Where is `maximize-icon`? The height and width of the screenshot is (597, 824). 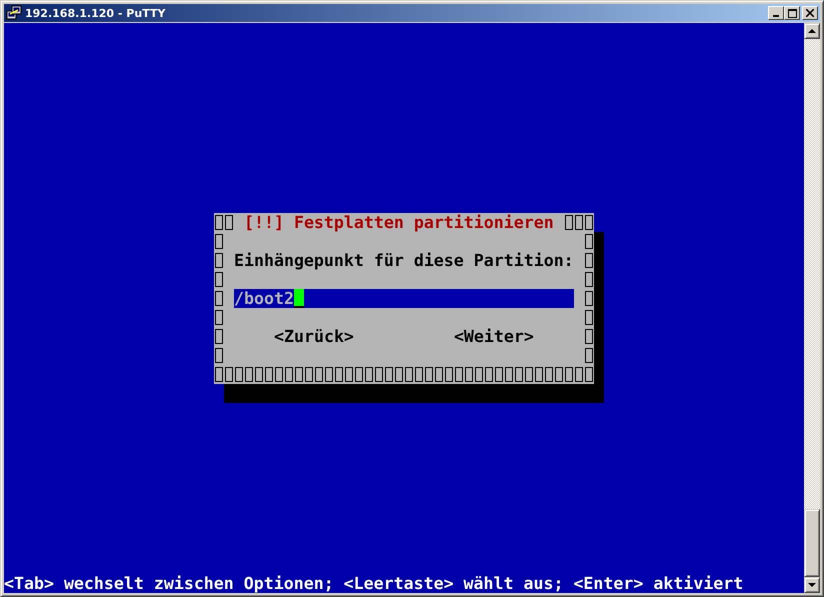 maximize-icon is located at coordinates (792, 13).